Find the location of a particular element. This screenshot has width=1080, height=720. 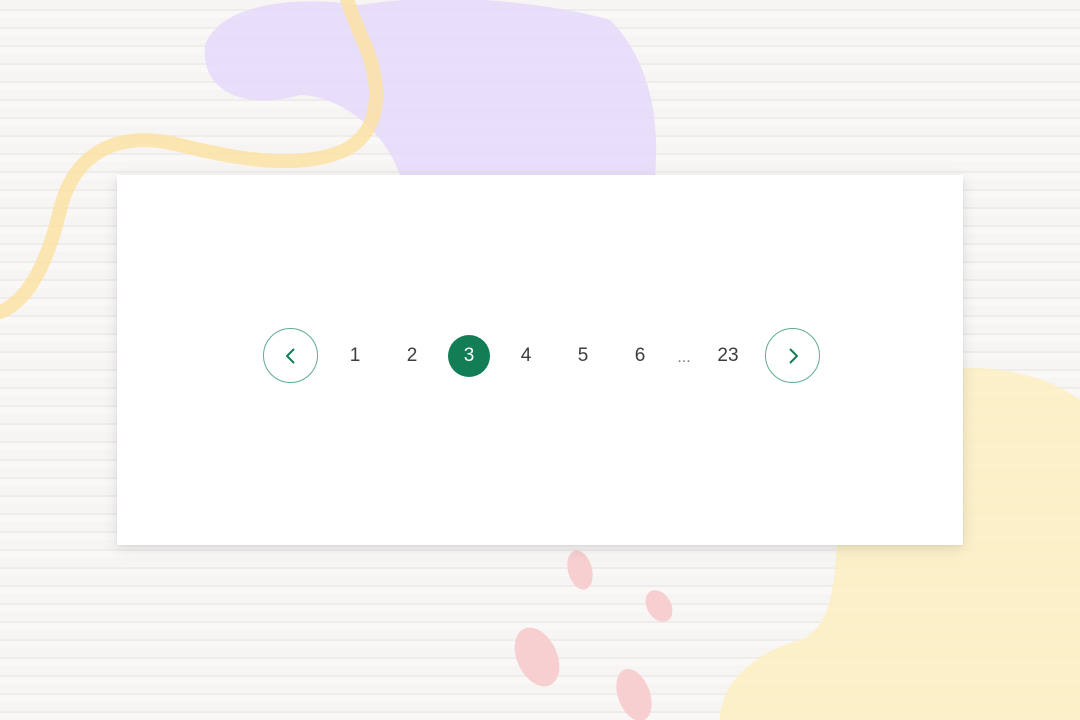

chevron-left-icon is located at coordinates (289, 355).